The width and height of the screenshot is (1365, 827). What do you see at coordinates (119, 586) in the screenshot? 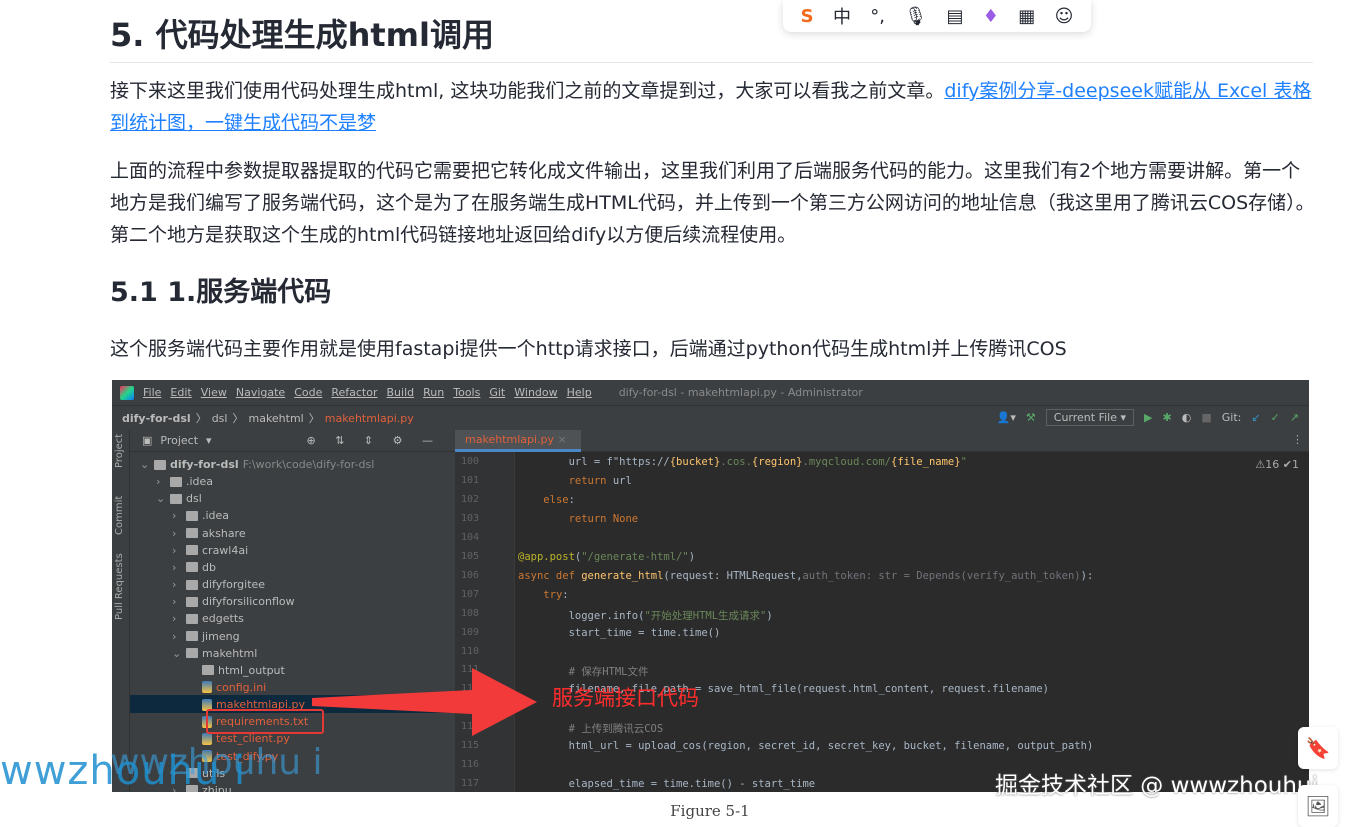
I see `side-tab-pull-requests: Pull Requests` at bounding box center [119, 586].